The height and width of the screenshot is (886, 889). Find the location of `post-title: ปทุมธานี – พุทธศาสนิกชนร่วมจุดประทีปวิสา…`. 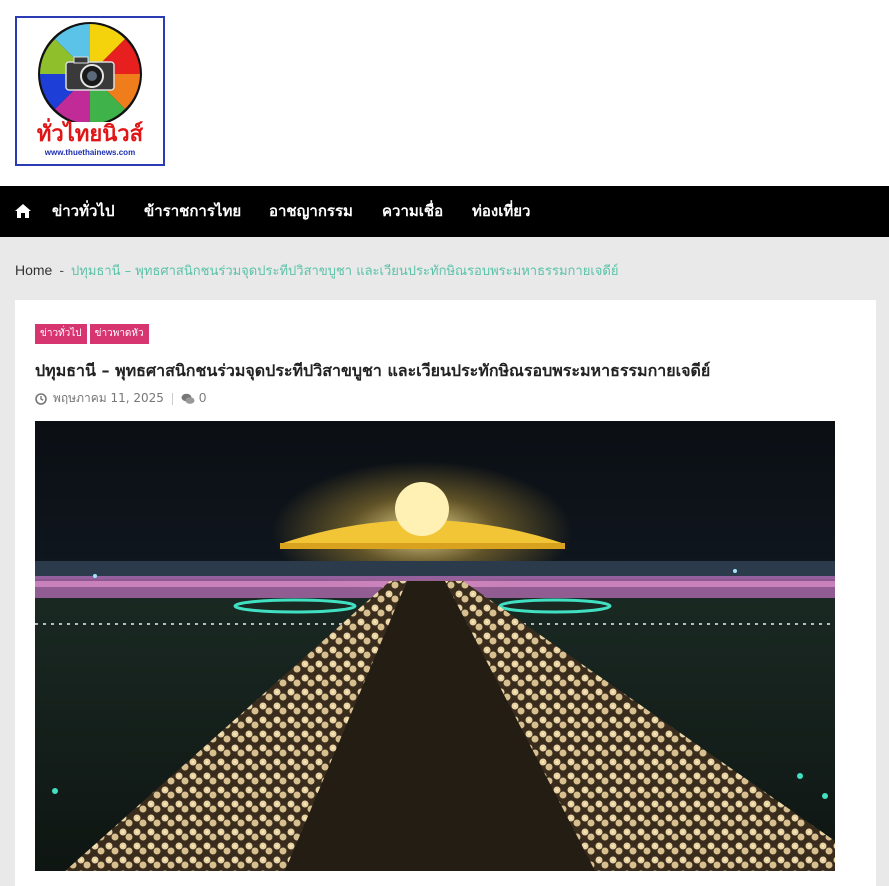

post-title: ปทุมธานี – พุทธศาสนิกชนร่วมจุดประทีปวิสา… is located at coordinates (373, 370).